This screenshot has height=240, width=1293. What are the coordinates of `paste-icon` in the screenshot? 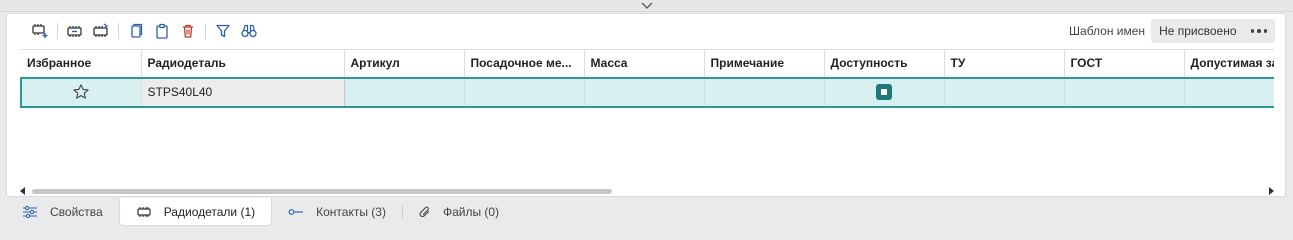 It's located at (162, 31).